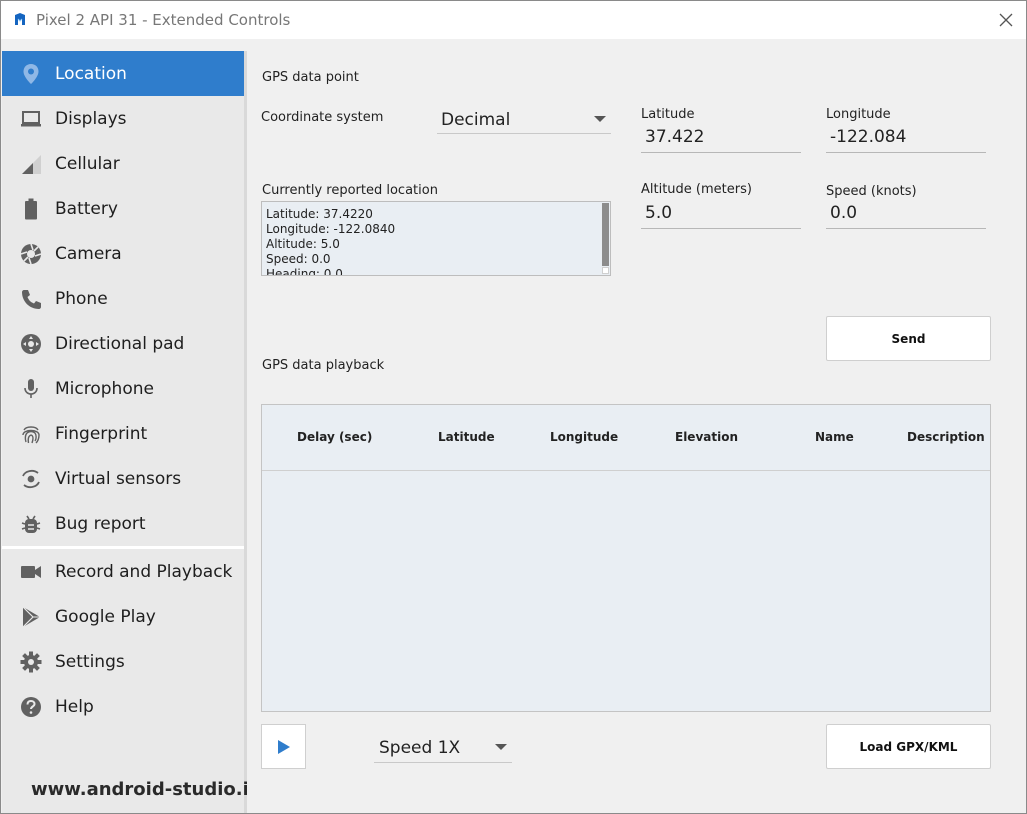 The image size is (1027, 814). I want to click on rotate-device-icon, so click(31, 479).